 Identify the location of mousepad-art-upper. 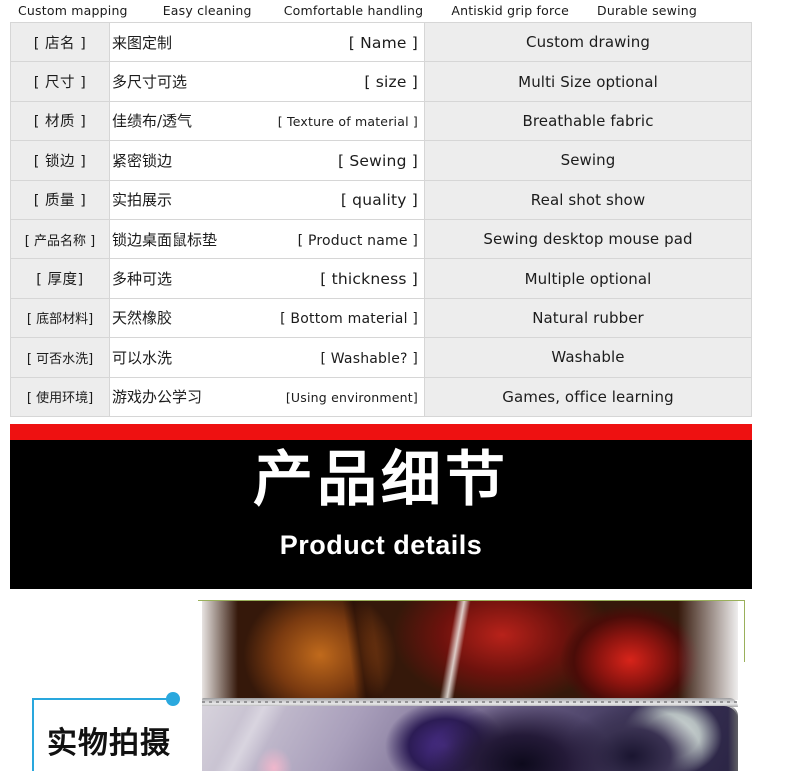
(470, 650).